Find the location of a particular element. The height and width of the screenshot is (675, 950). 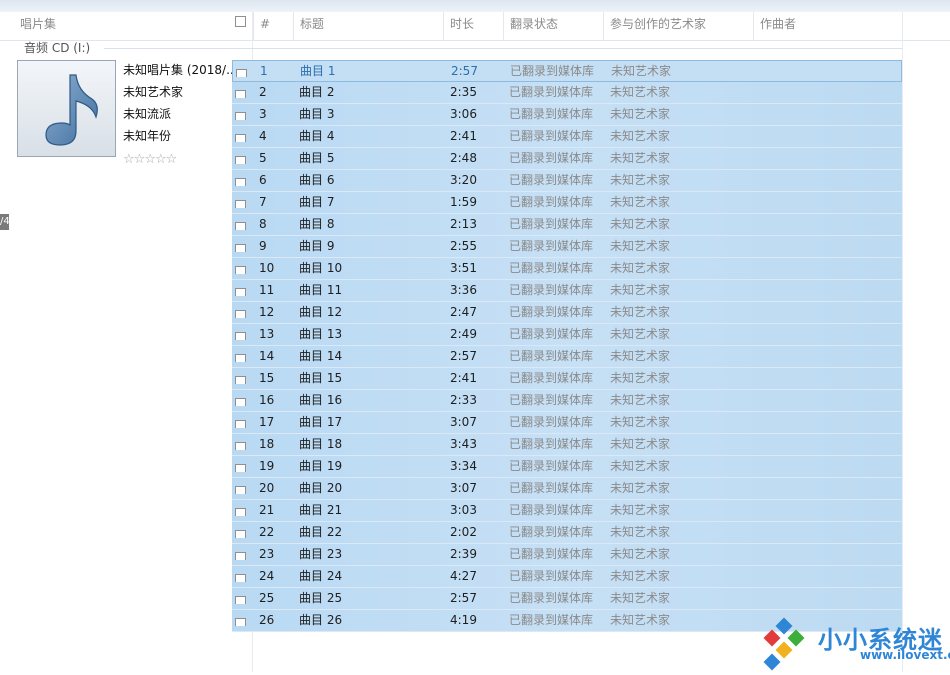

track-row: 4 曲目 4 2:41 已翻录到媒体库 未知艺术家 is located at coordinates (567, 137).